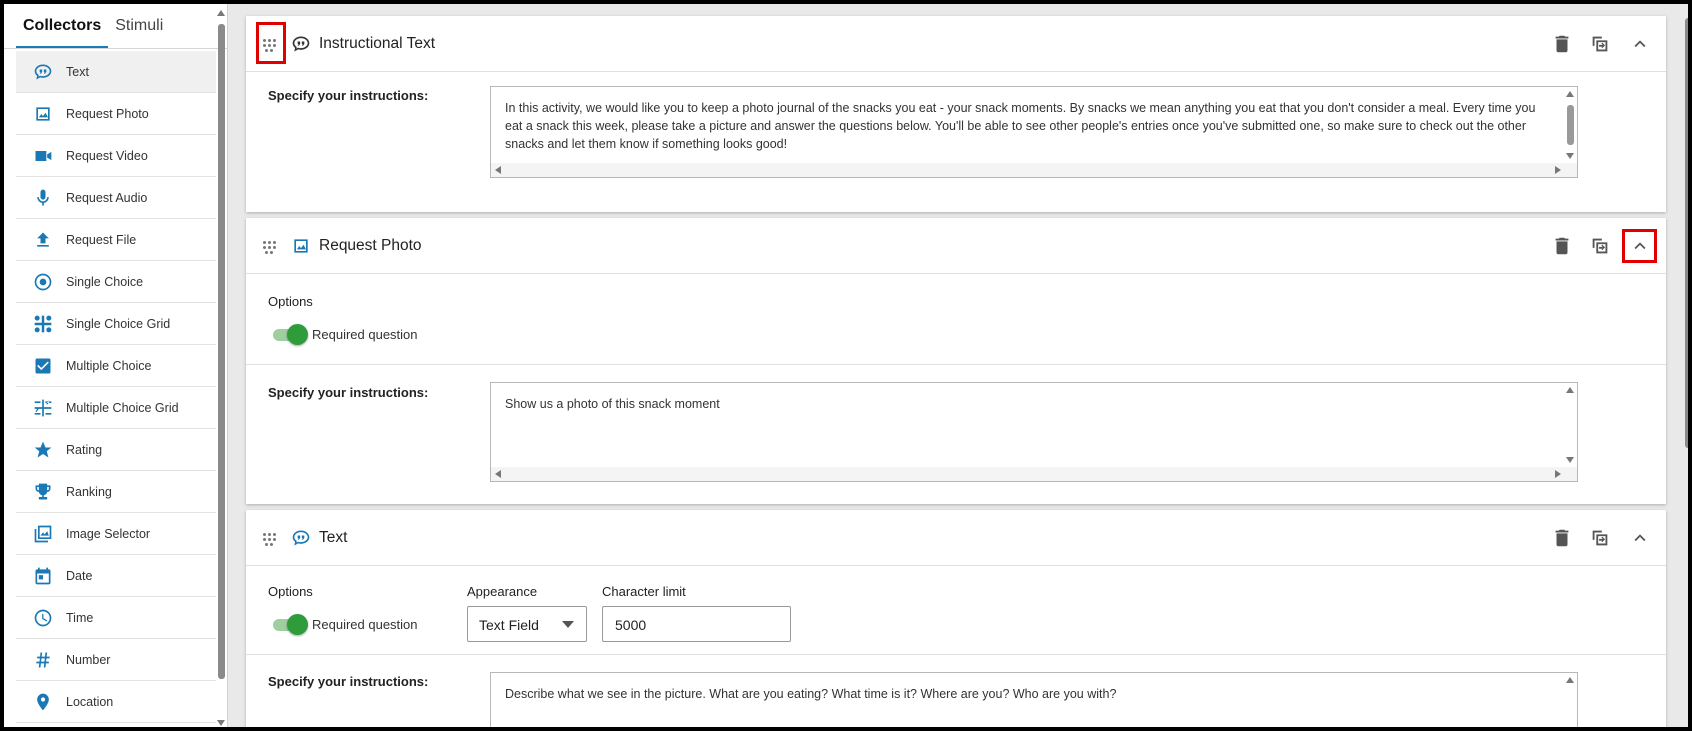 This screenshot has height=731, width=1692. Describe the element at coordinates (43, 408) in the screenshot. I see `multi-grid-icon` at that location.